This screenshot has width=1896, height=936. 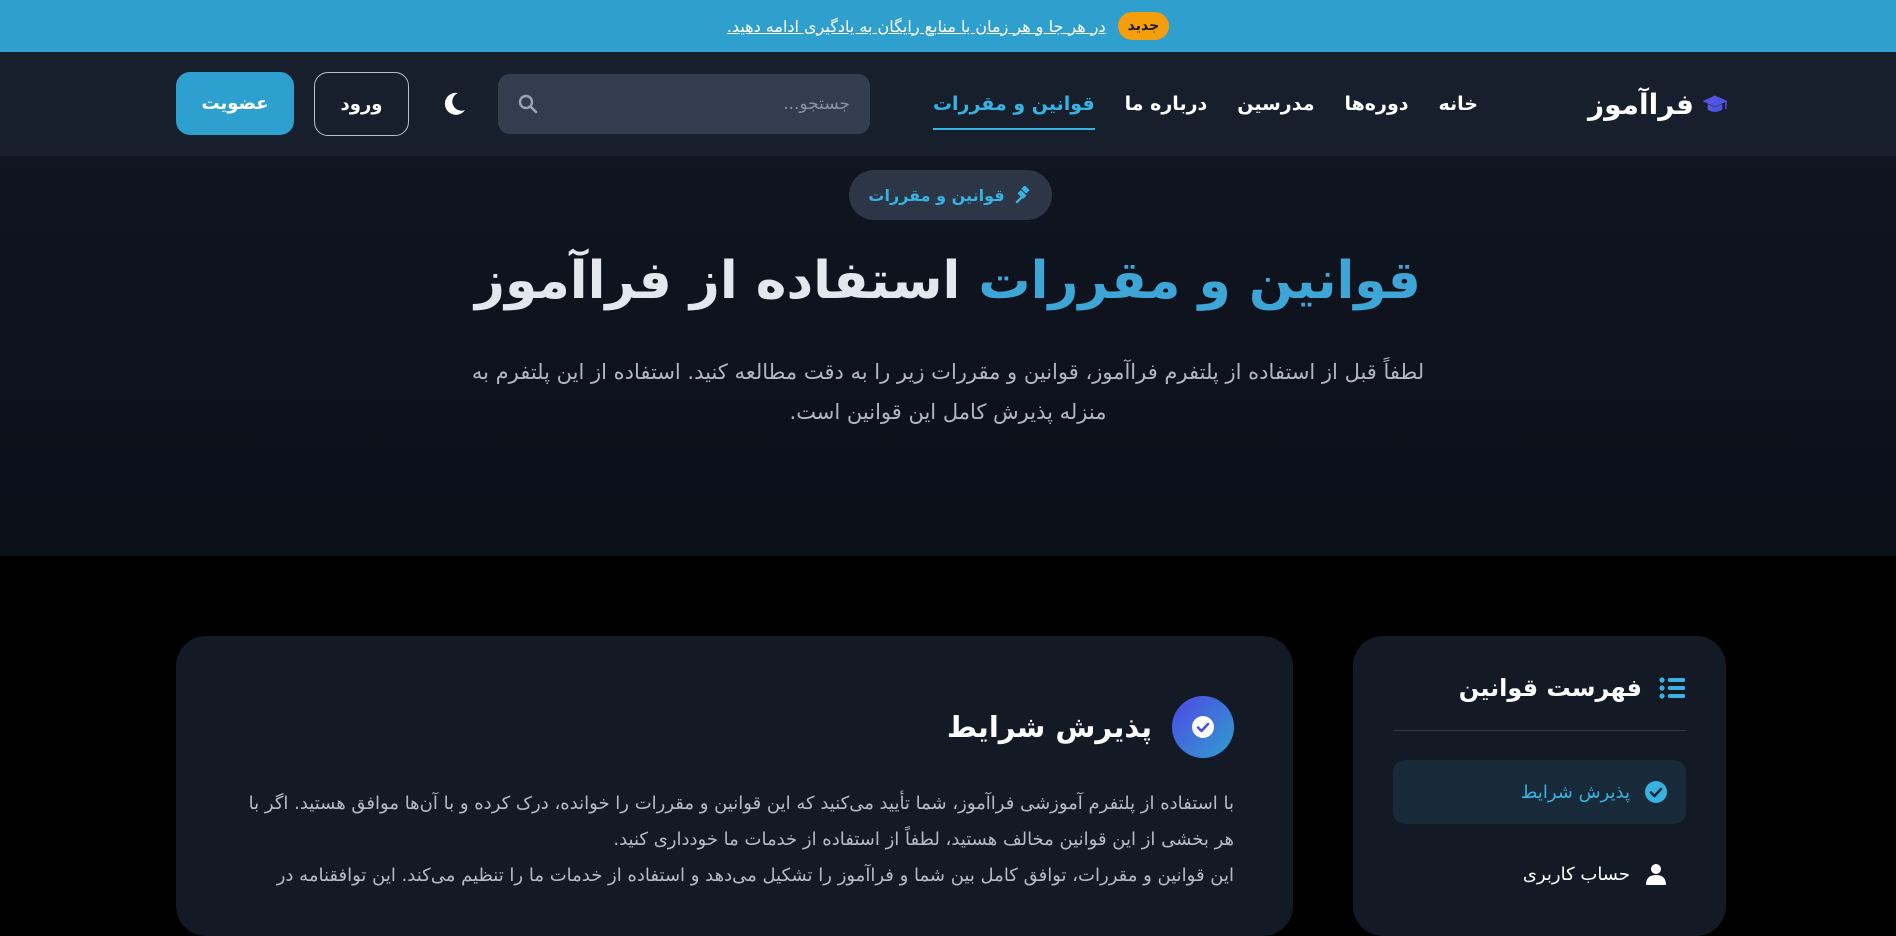 What do you see at coordinates (1641, 104) in the screenshot?
I see `logo-text: فراآموز` at bounding box center [1641, 104].